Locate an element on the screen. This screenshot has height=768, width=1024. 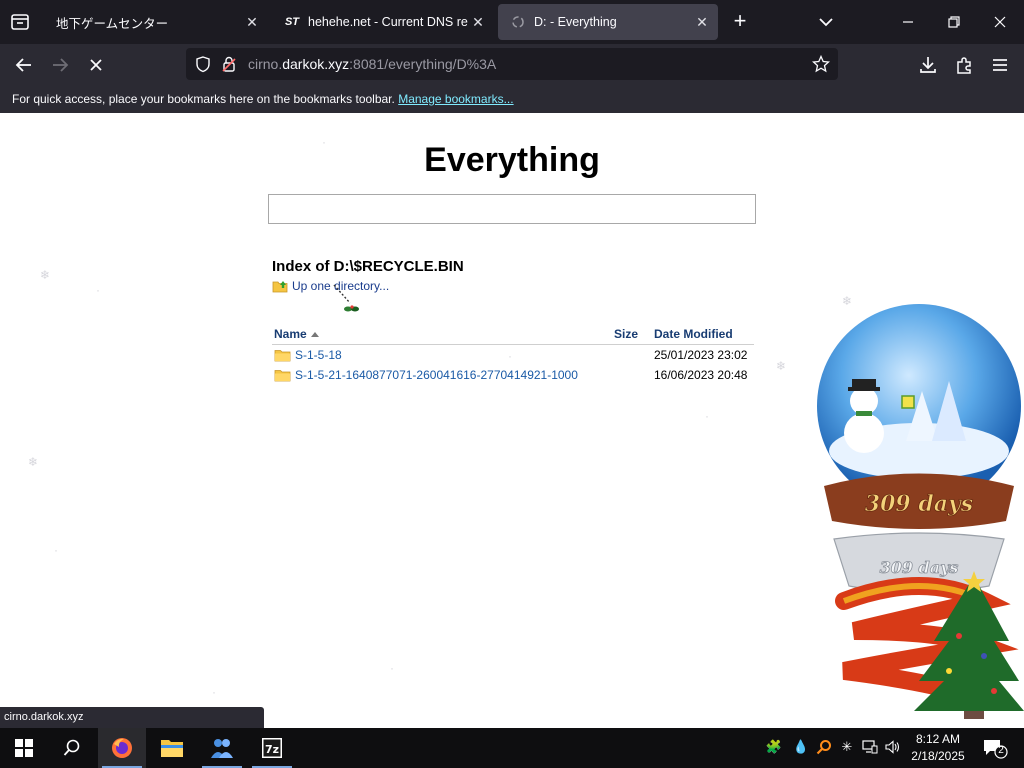
forward-arrow-icon is located at coordinates (60, 65).